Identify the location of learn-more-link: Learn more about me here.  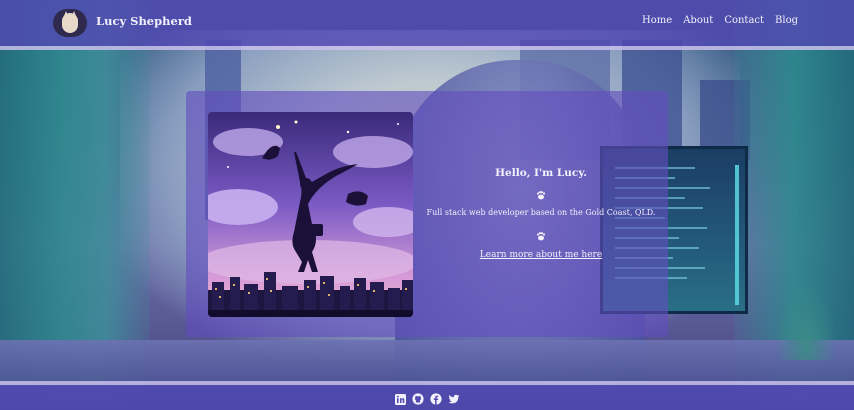
(541, 255).